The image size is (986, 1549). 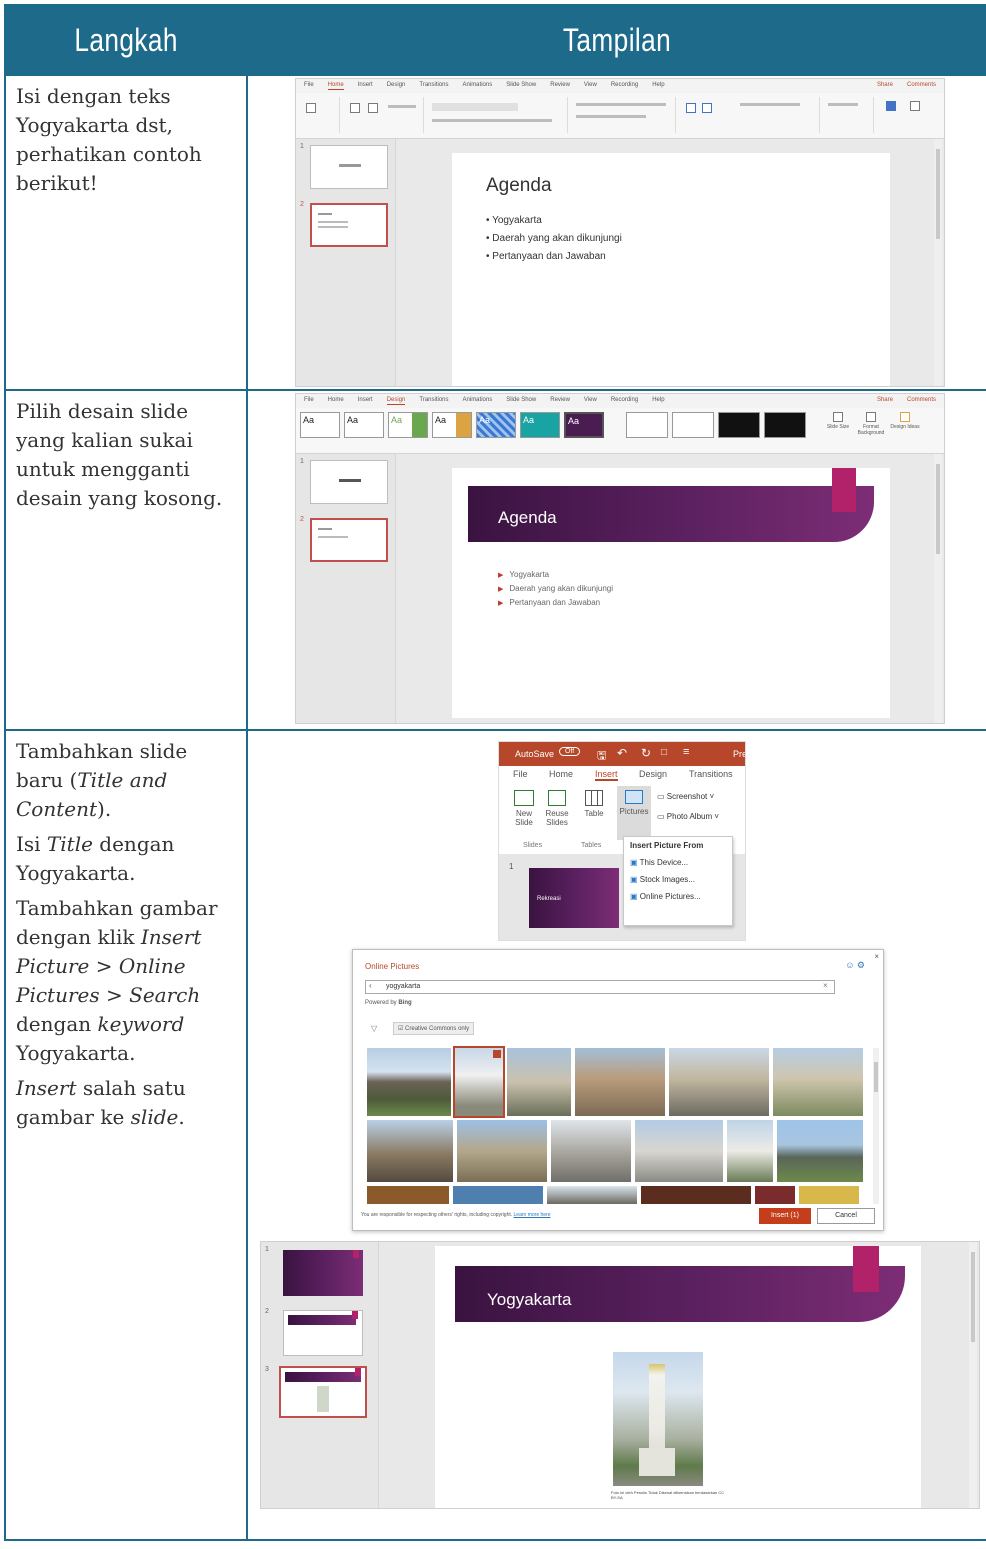 I want to click on present-icon: □, so click(x=664, y=752).